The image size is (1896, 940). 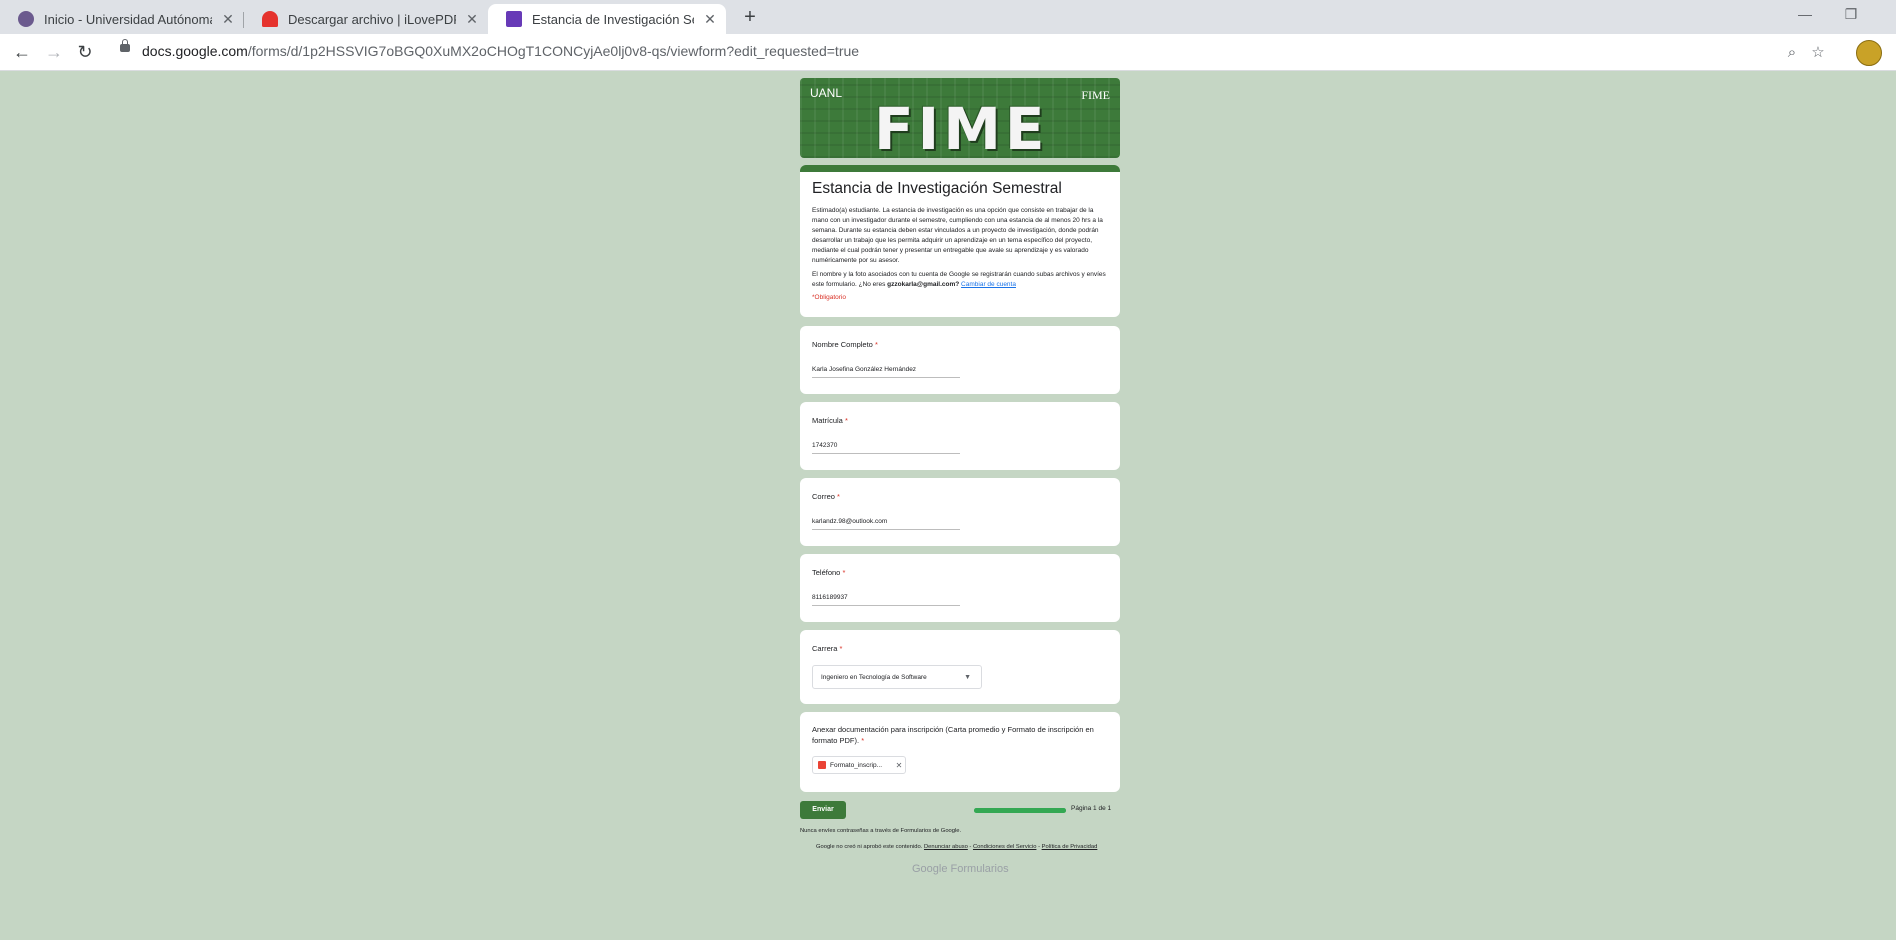 I want to click on brand-google: Google, so click(x=930, y=869).